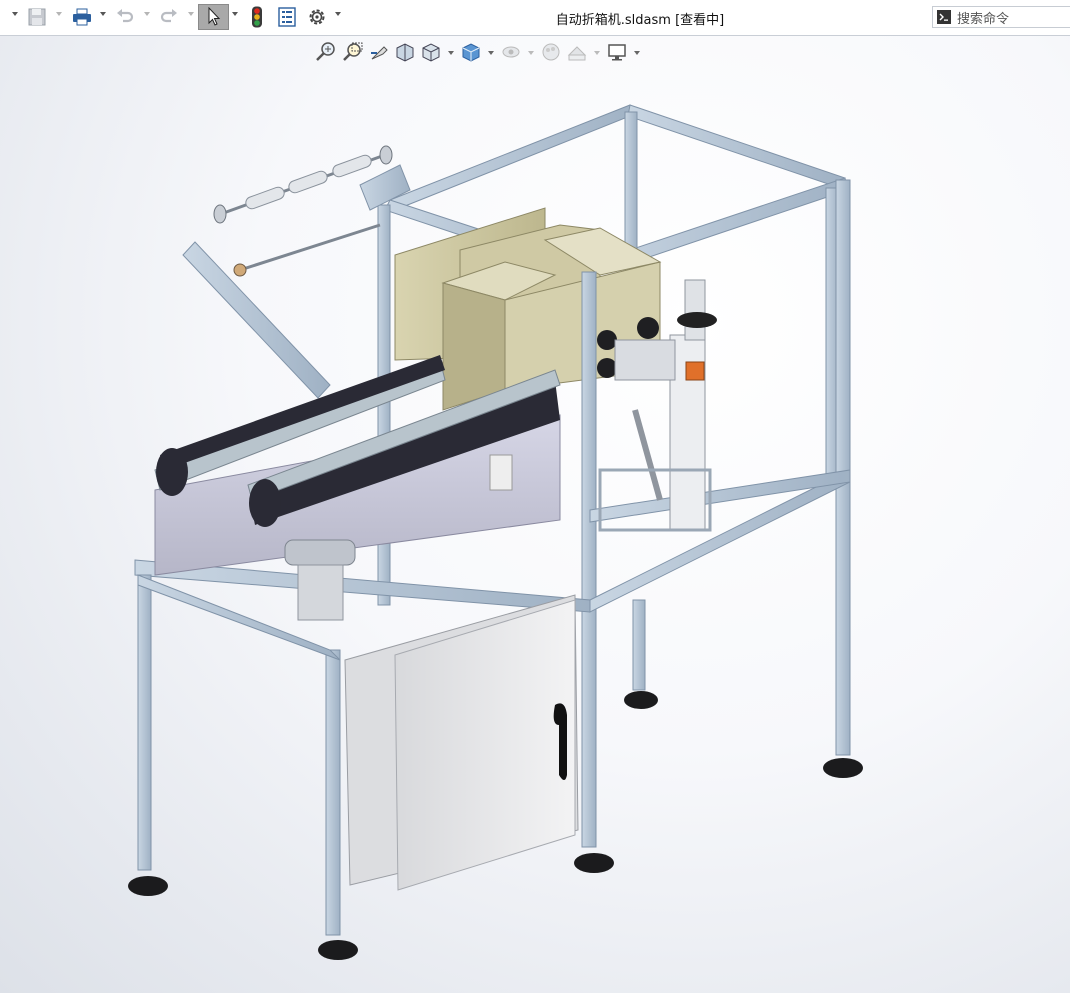 The image size is (1070, 993). What do you see at coordinates (640, 20) in the screenshot?
I see `document-title: 自动折箱机.sldasm [查看中]` at bounding box center [640, 20].